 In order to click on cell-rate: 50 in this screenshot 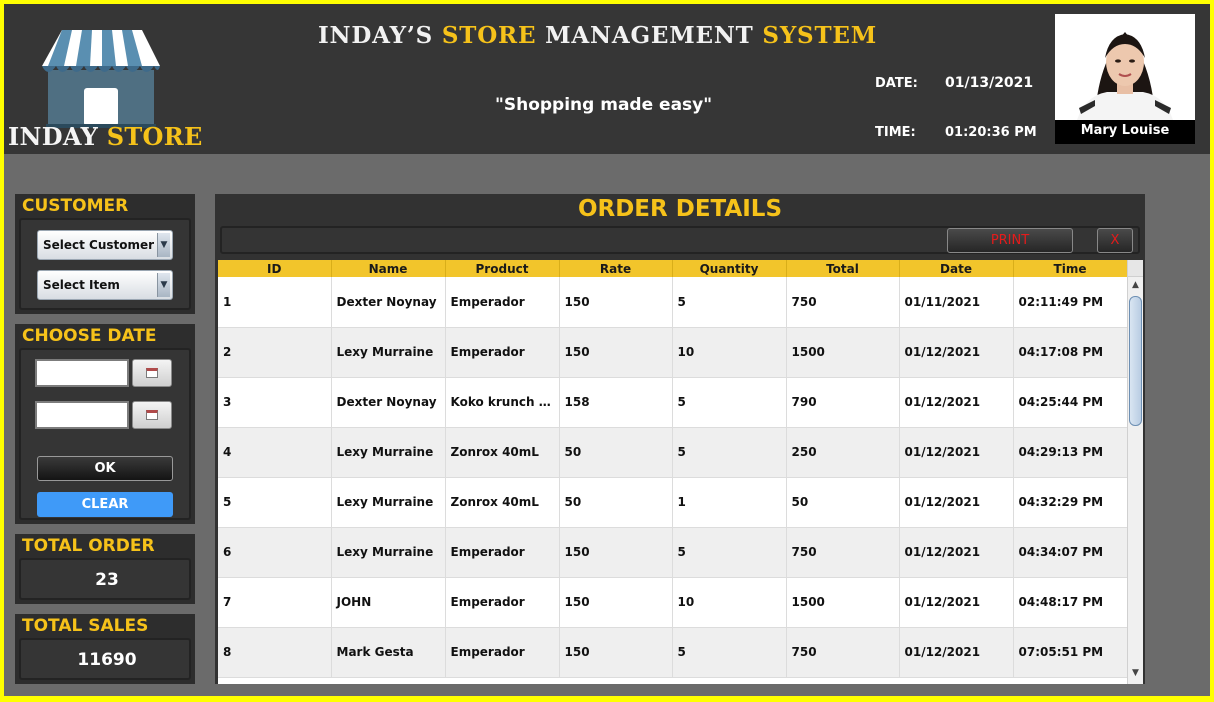, I will do `click(616, 452)`.